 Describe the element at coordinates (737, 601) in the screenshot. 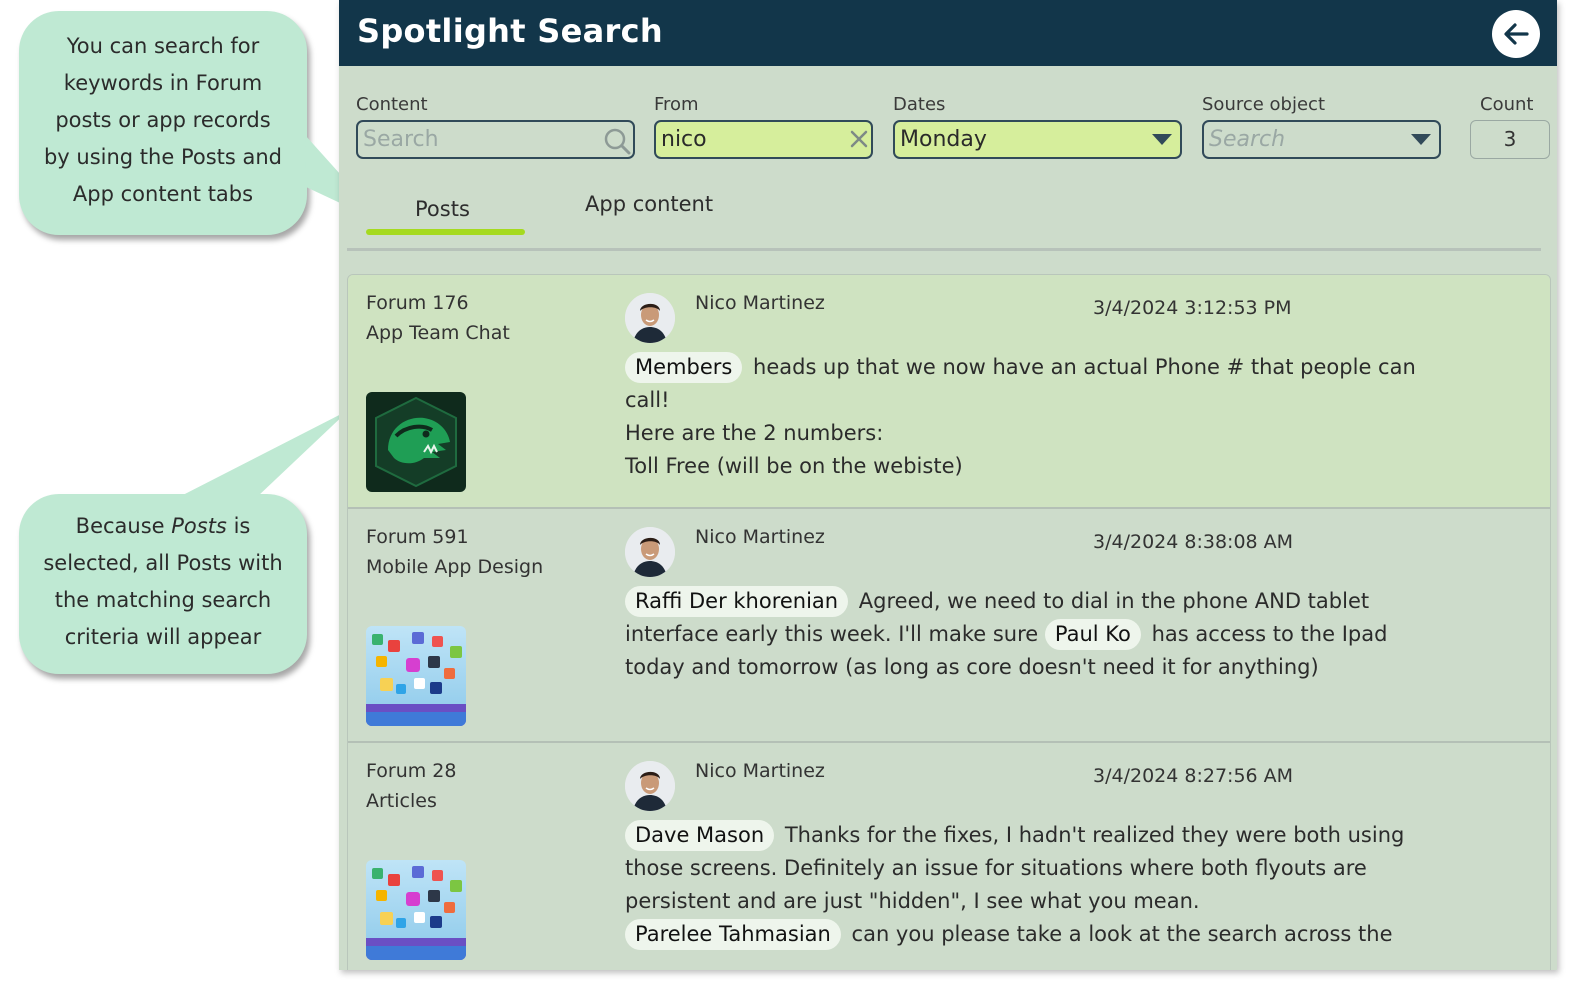

I see `mention-chip: Raffi Der khorenian` at that location.